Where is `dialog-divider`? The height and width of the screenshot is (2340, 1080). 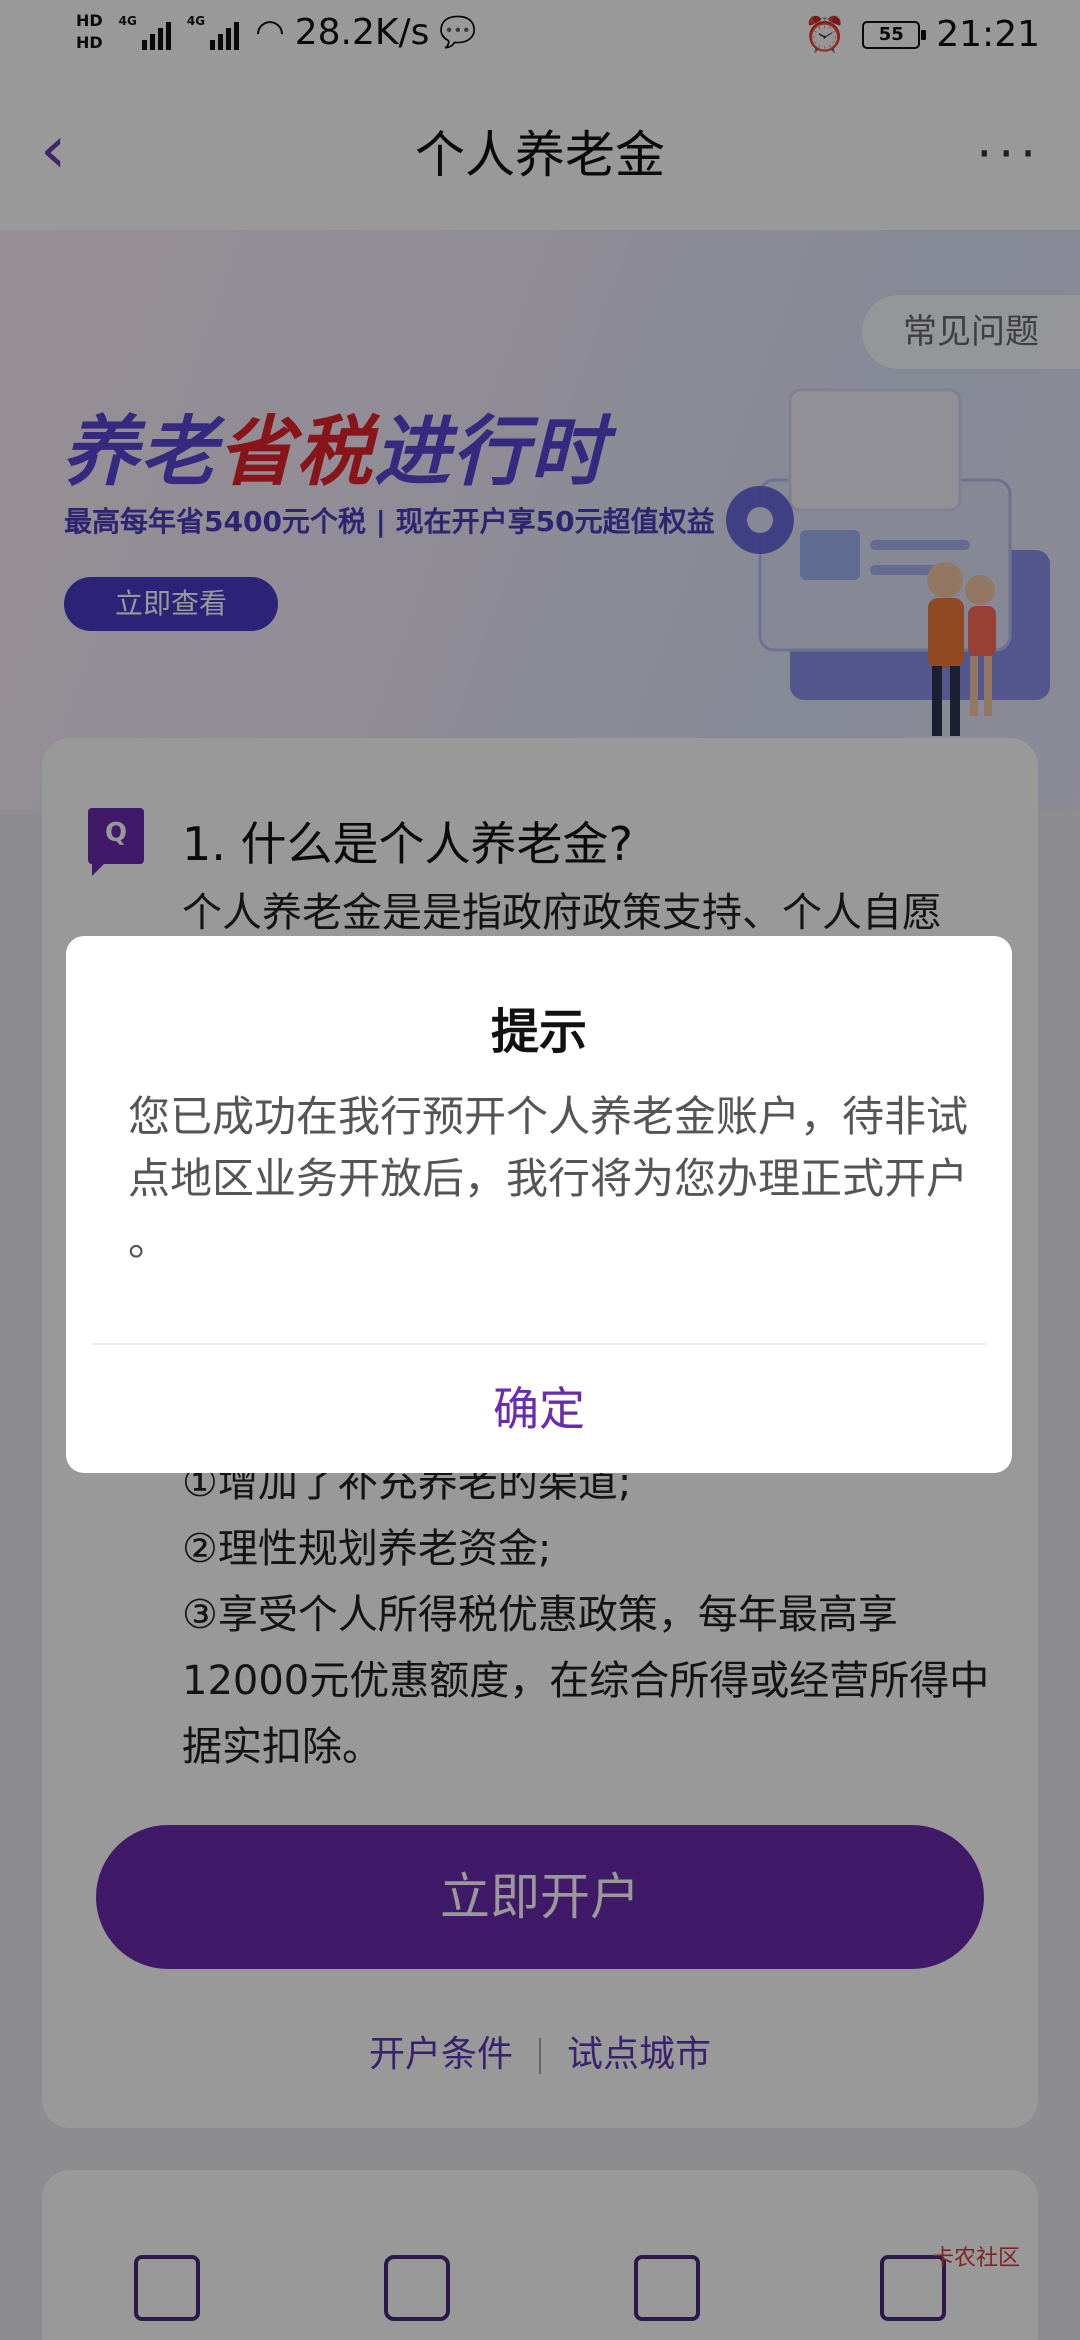 dialog-divider is located at coordinates (539, 1344).